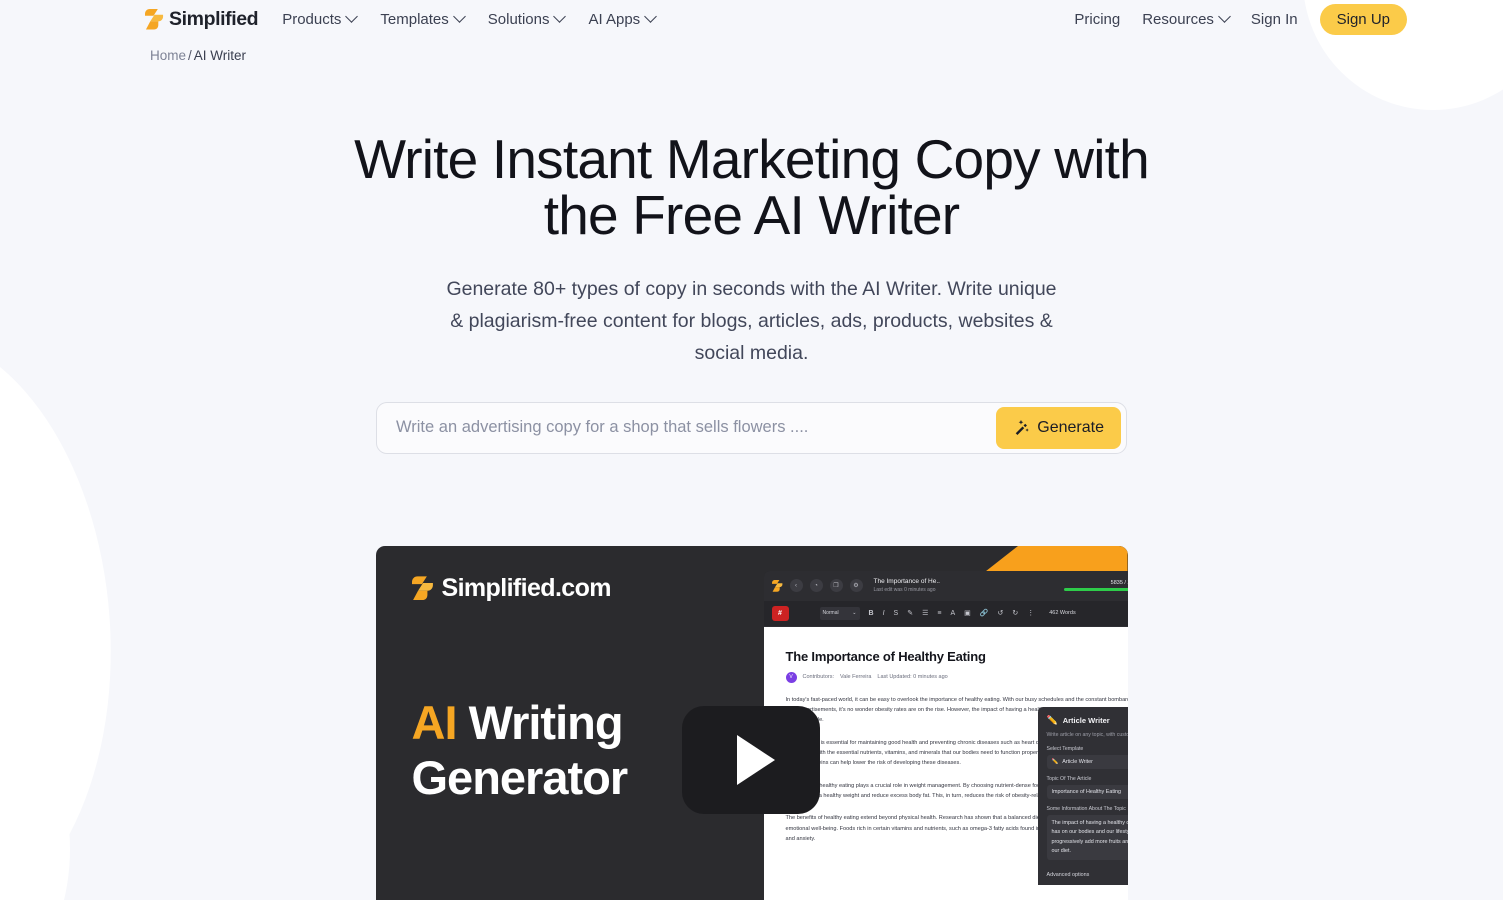 This screenshot has width=1503, height=900. Describe the element at coordinates (816, 586) in the screenshot. I see `history-clock-icon: ◔` at that location.